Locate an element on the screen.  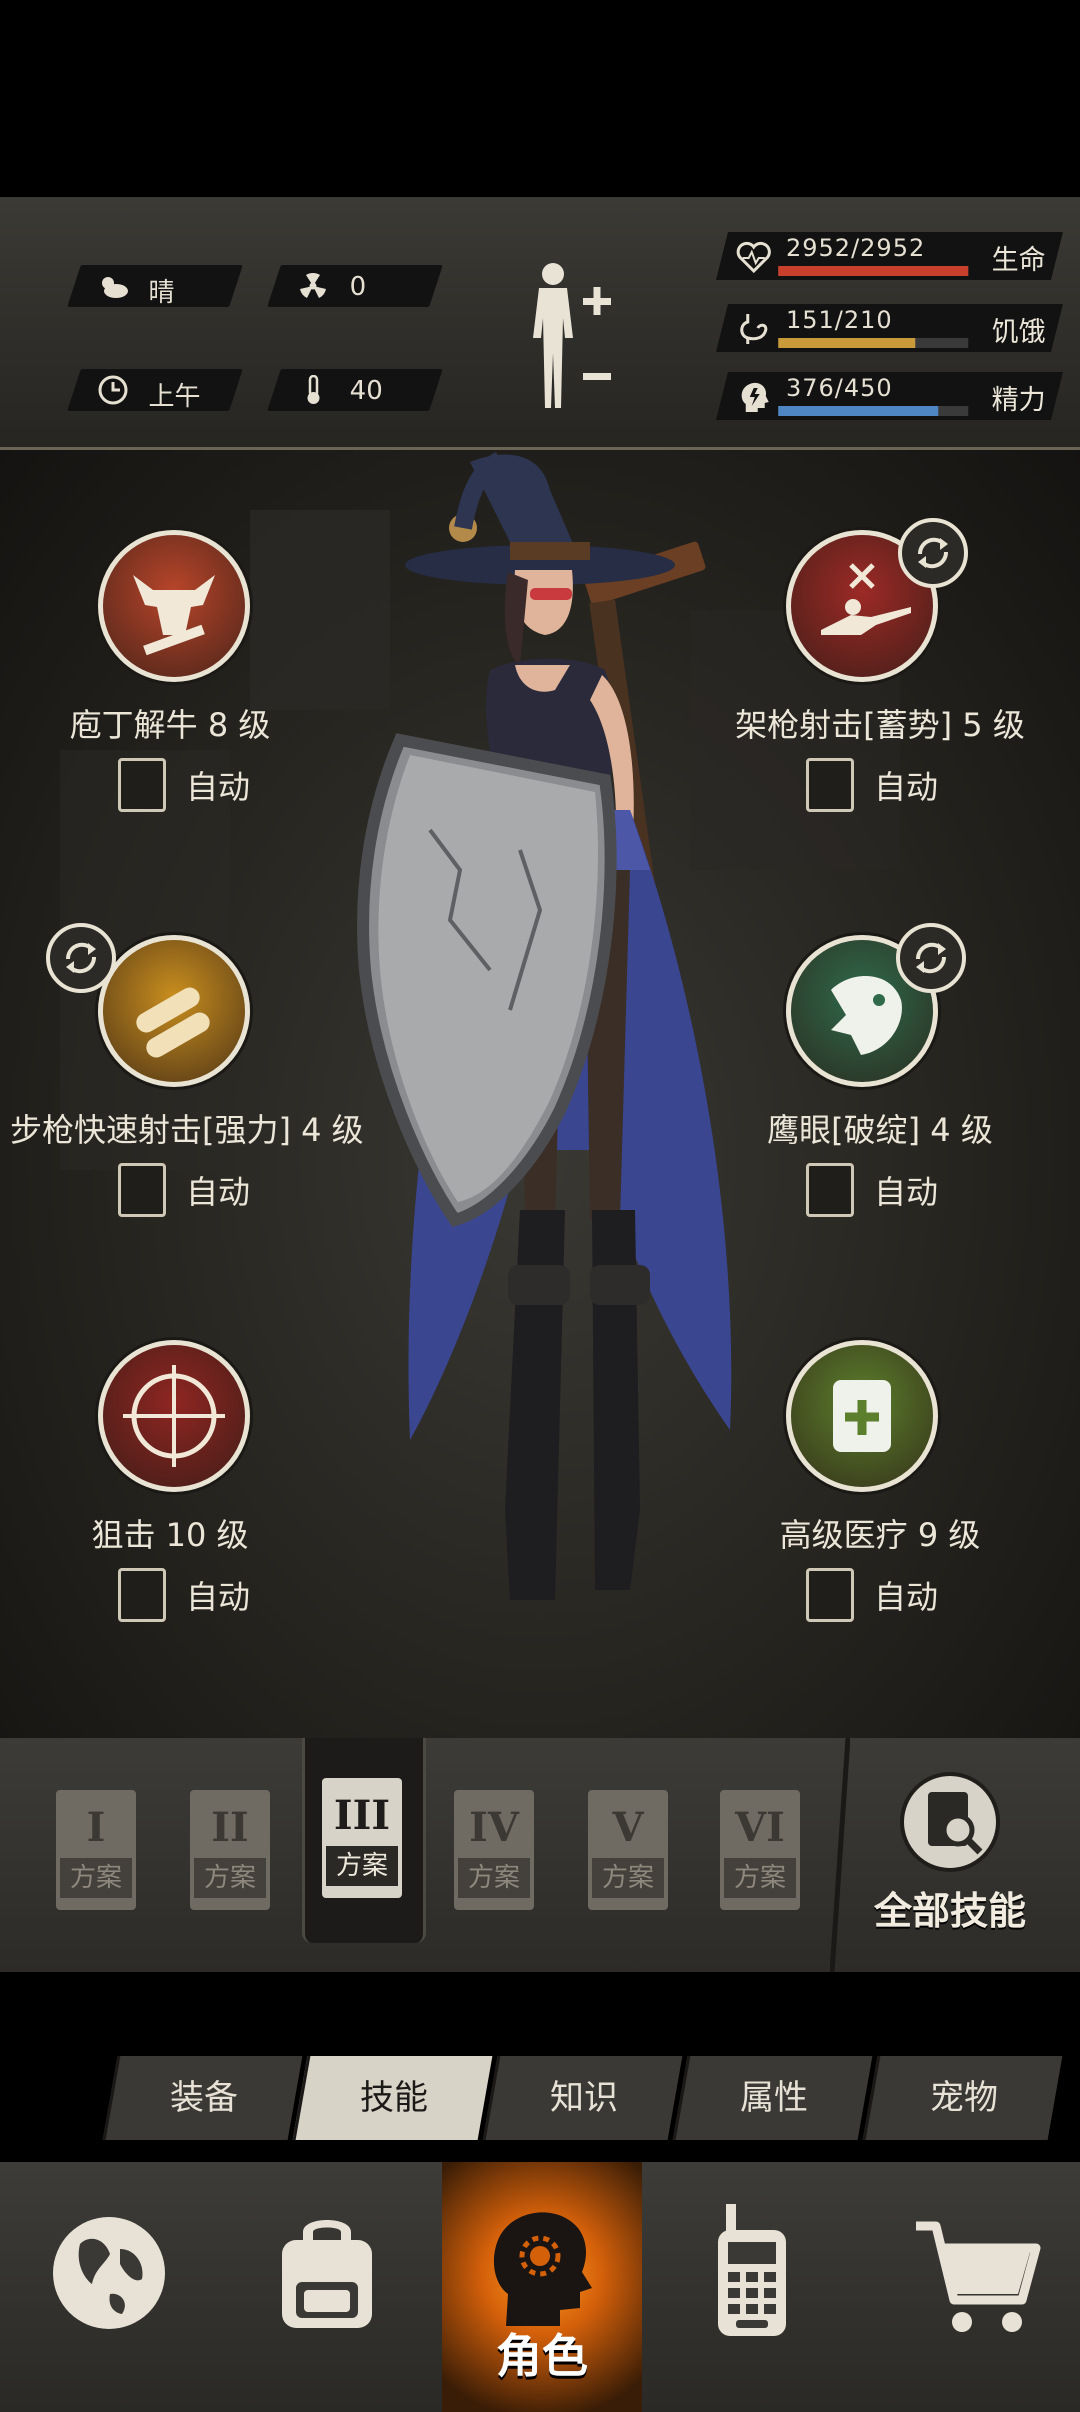
hunger-stat: 151/210 饥饿 is located at coordinates (889, 328).